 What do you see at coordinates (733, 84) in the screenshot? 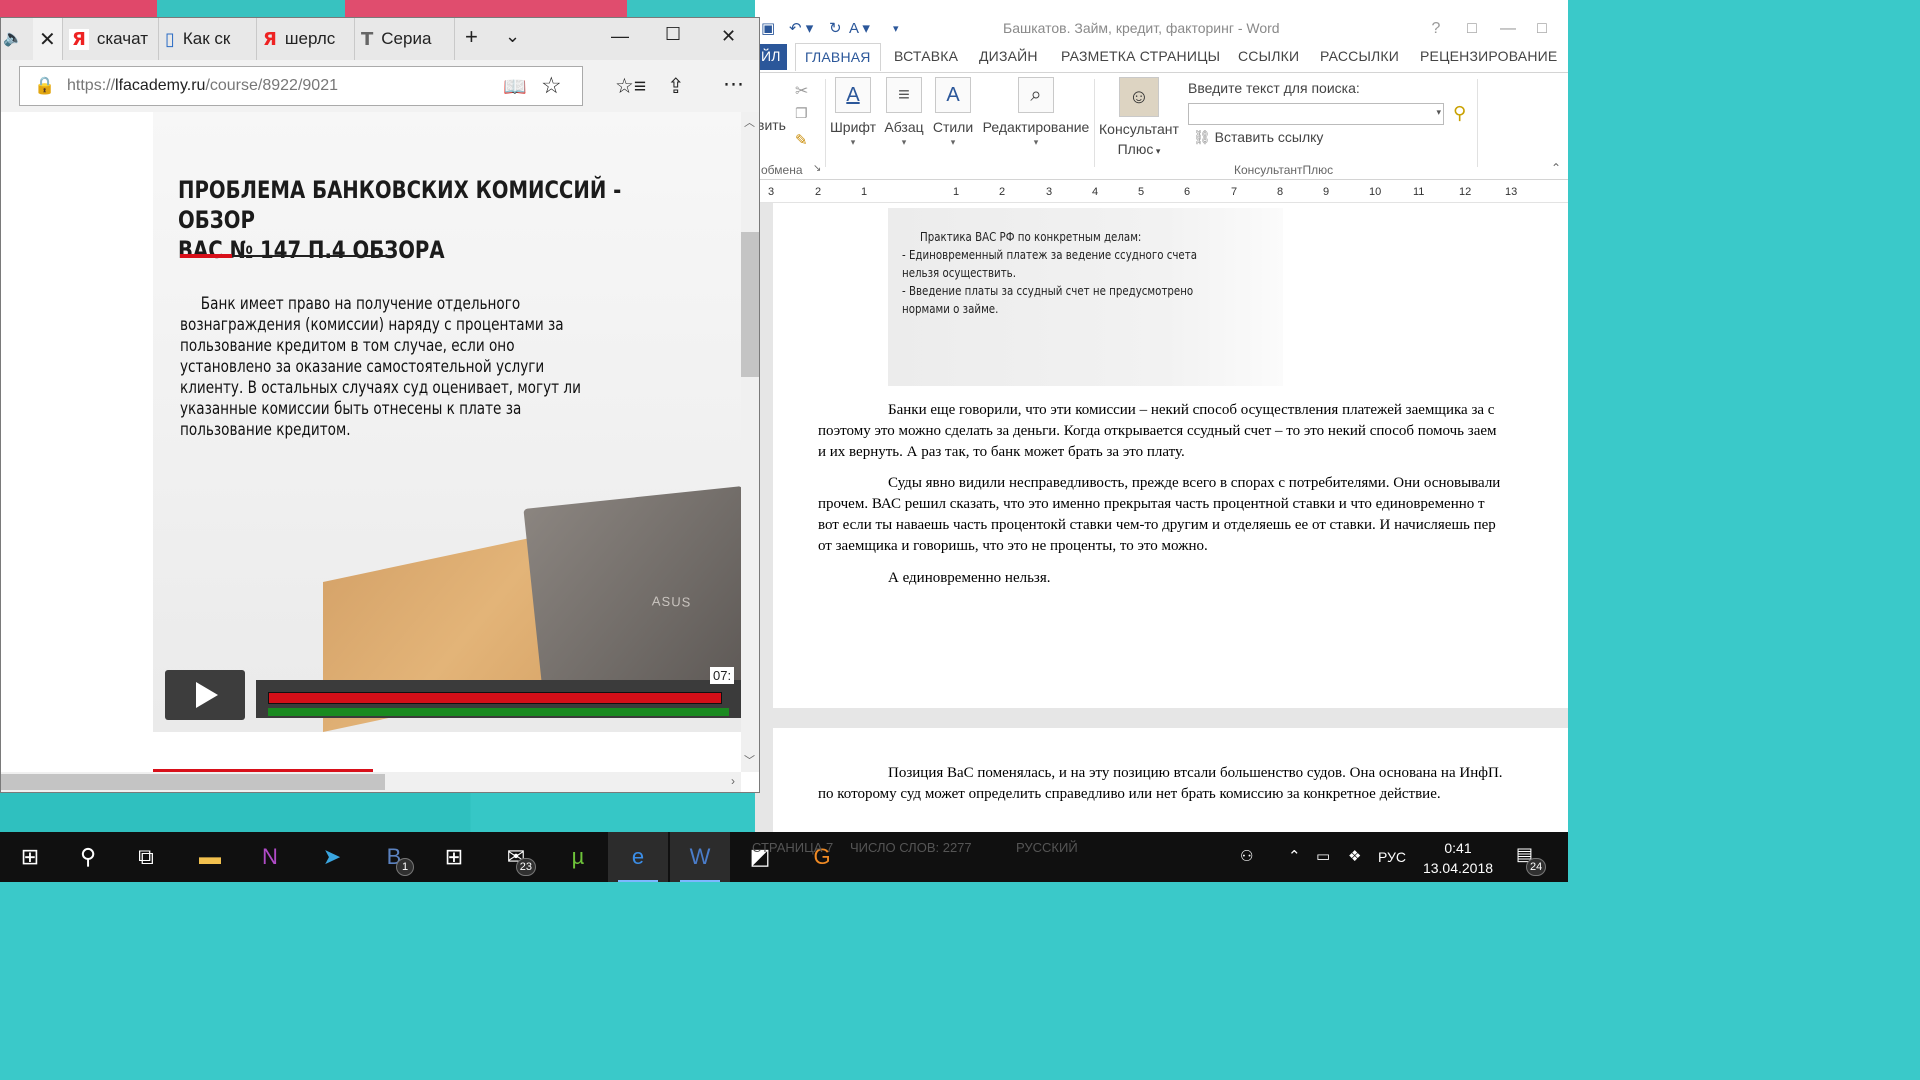
I see `more-icon: ⋯` at bounding box center [733, 84].